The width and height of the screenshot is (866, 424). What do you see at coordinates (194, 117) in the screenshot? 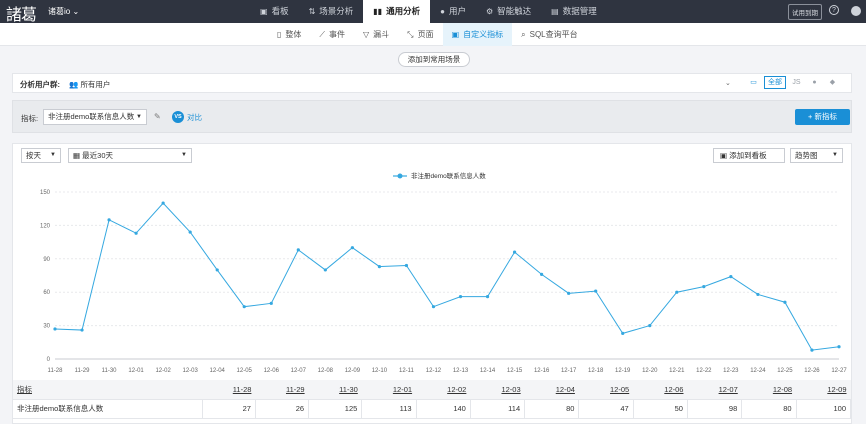
I see `compare-link: 对比` at bounding box center [194, 117].